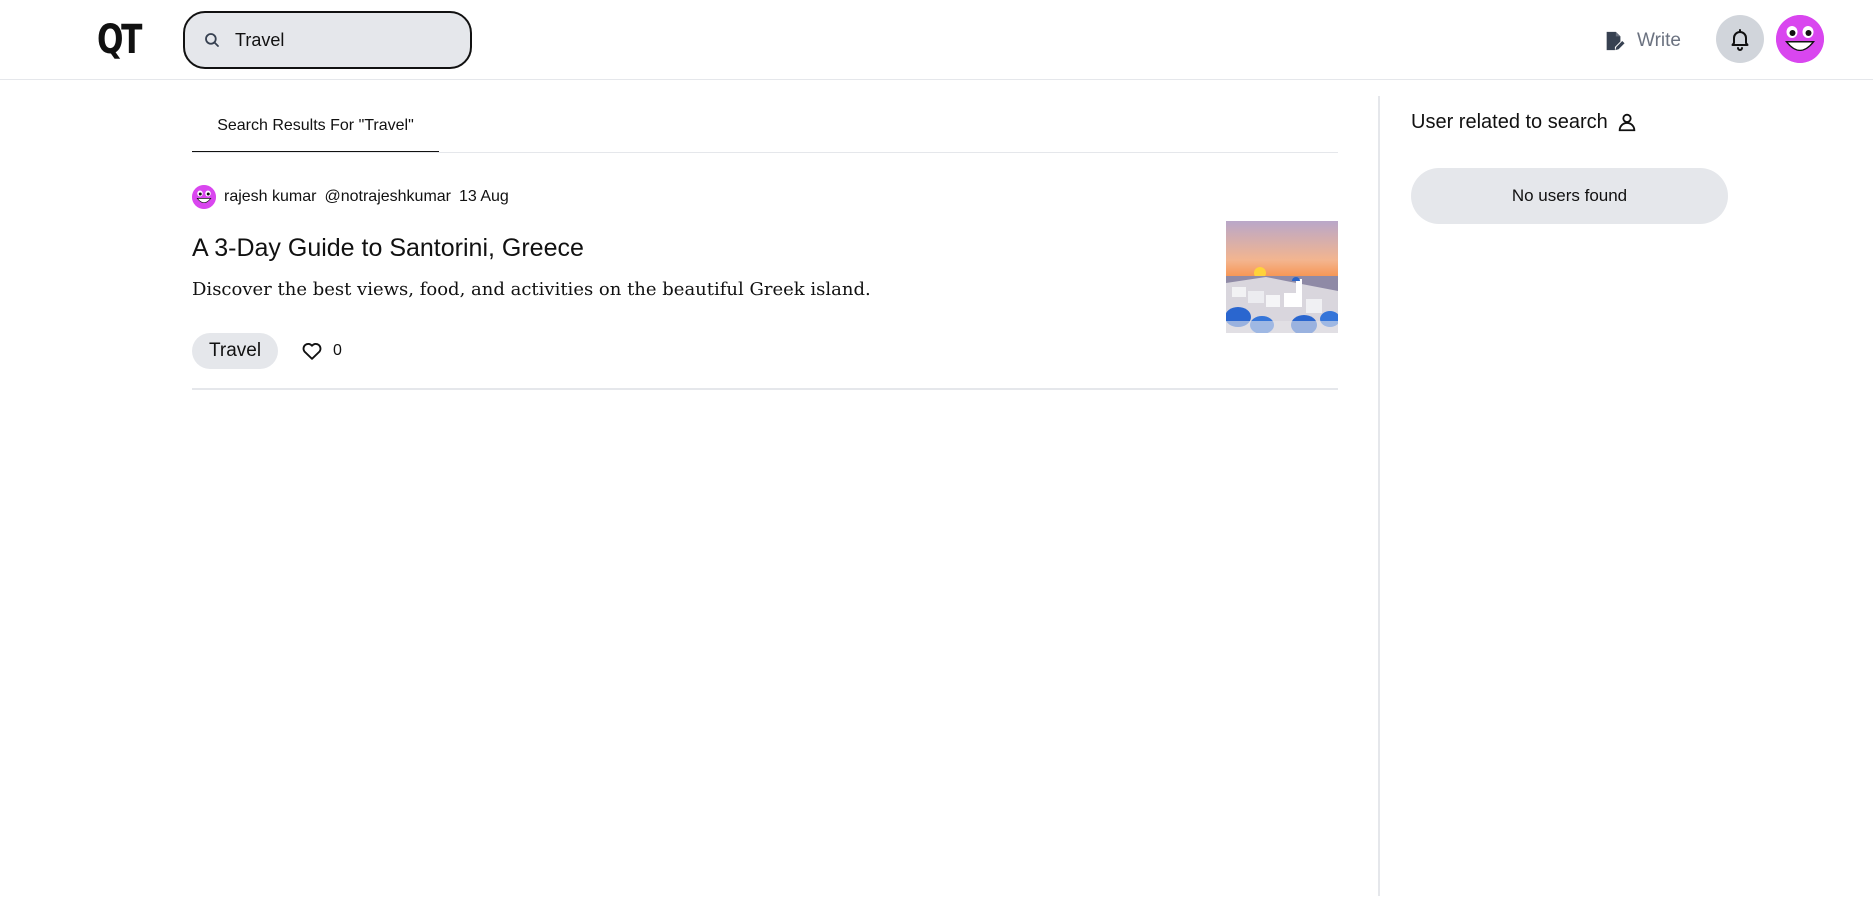 This screenshot has width=1873, height=909. I want to click on author-name: rajesh kumar, so click(270, 197).